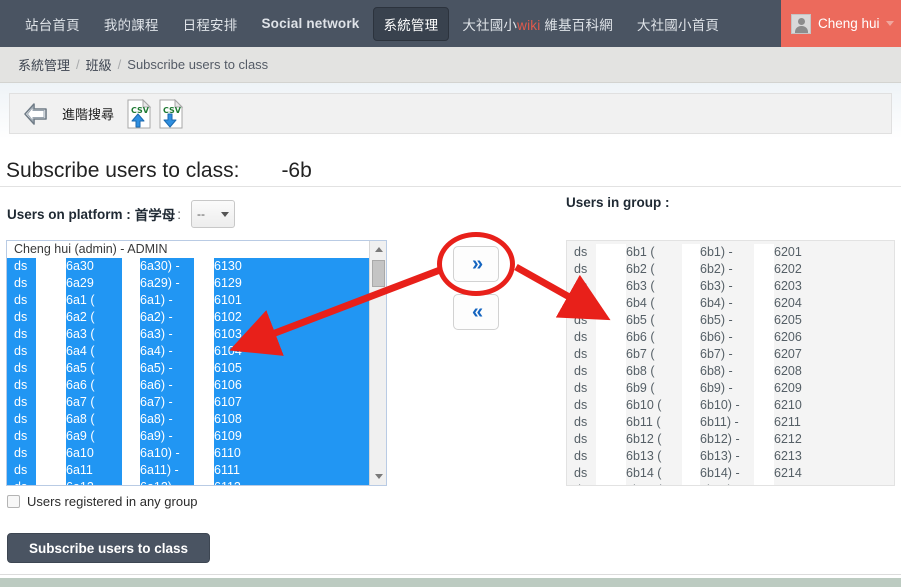 This screenshot has height=587, width=901. Describe the element at coordinates (156, 368) in the screenshot. I see `list-item-alias: 6a5) -` at that location.